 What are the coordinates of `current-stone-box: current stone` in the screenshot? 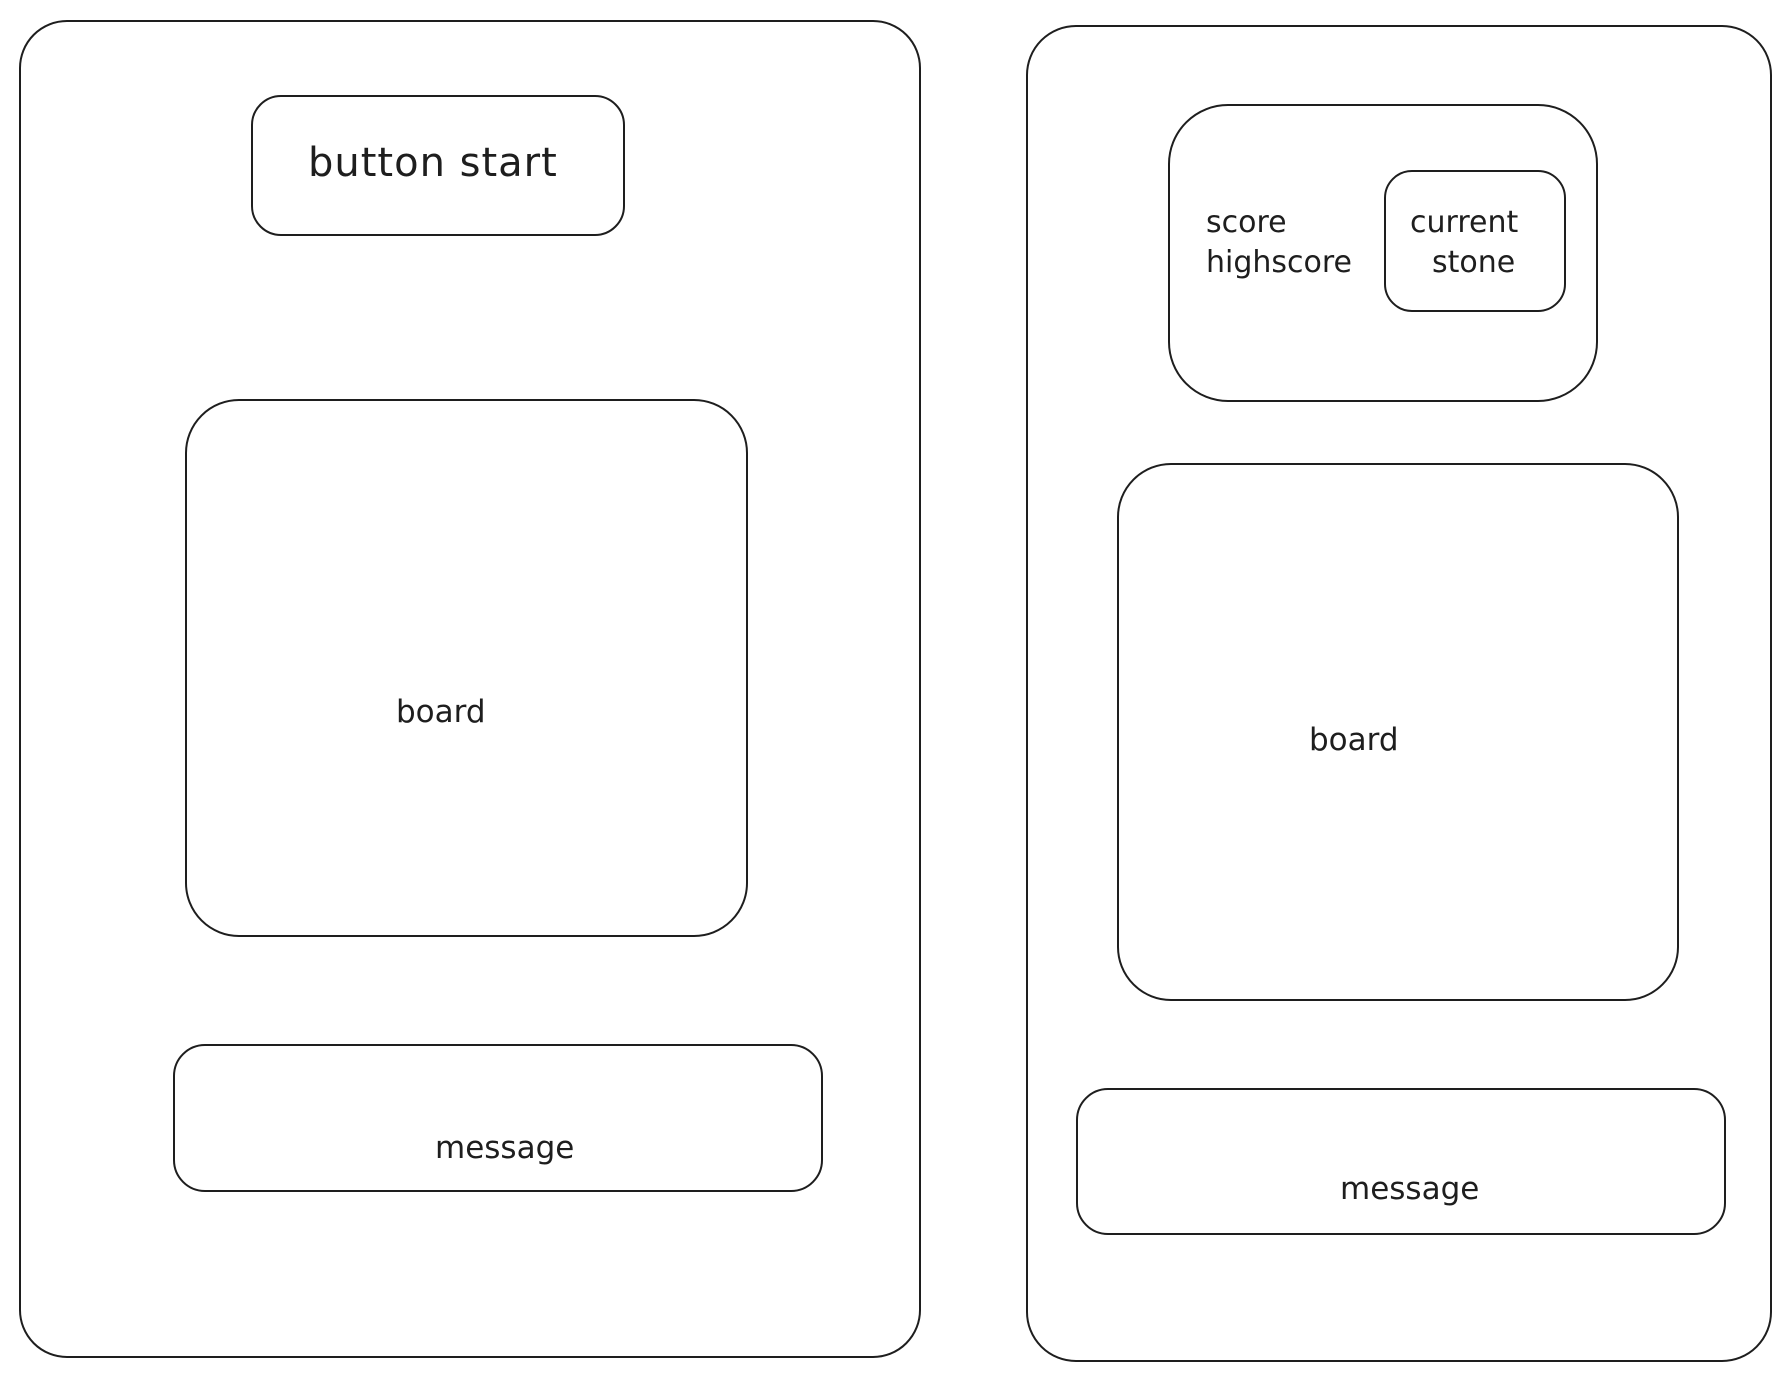 It's located at (1475, 241).